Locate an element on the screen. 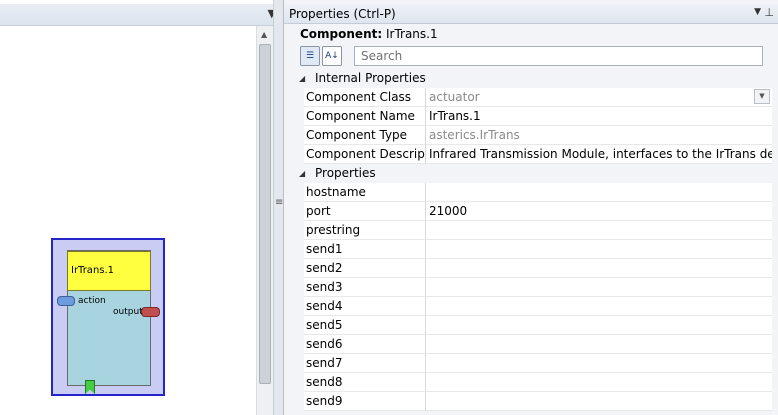 The height and width of the screenshot is (415, 778). selected-component: Component: IrTrans.1 is located at coordinates (369, 34).